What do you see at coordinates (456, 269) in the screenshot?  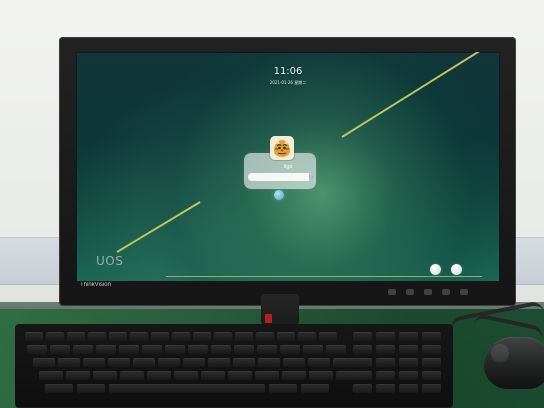 I see `power-button-icon` at bounding box center [456, 269].